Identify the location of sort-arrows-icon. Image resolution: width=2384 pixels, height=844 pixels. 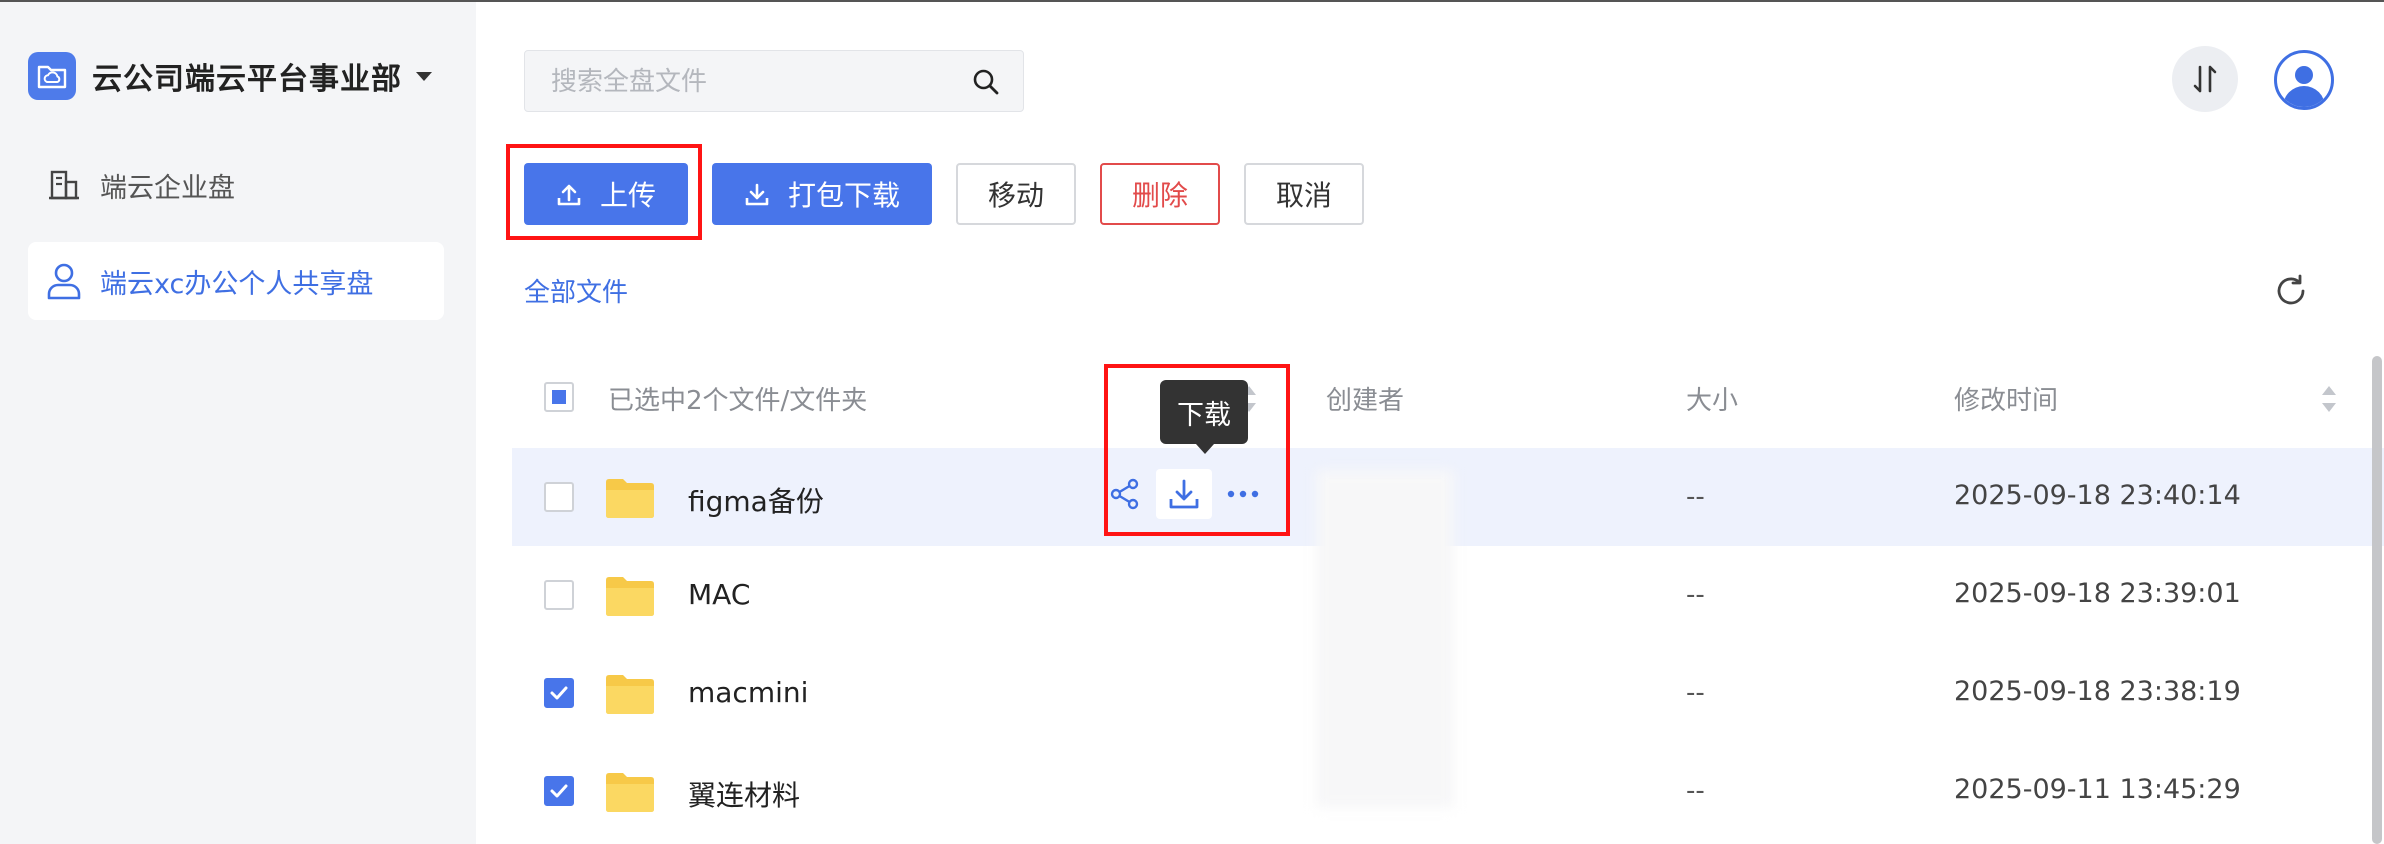
(2205, 79).